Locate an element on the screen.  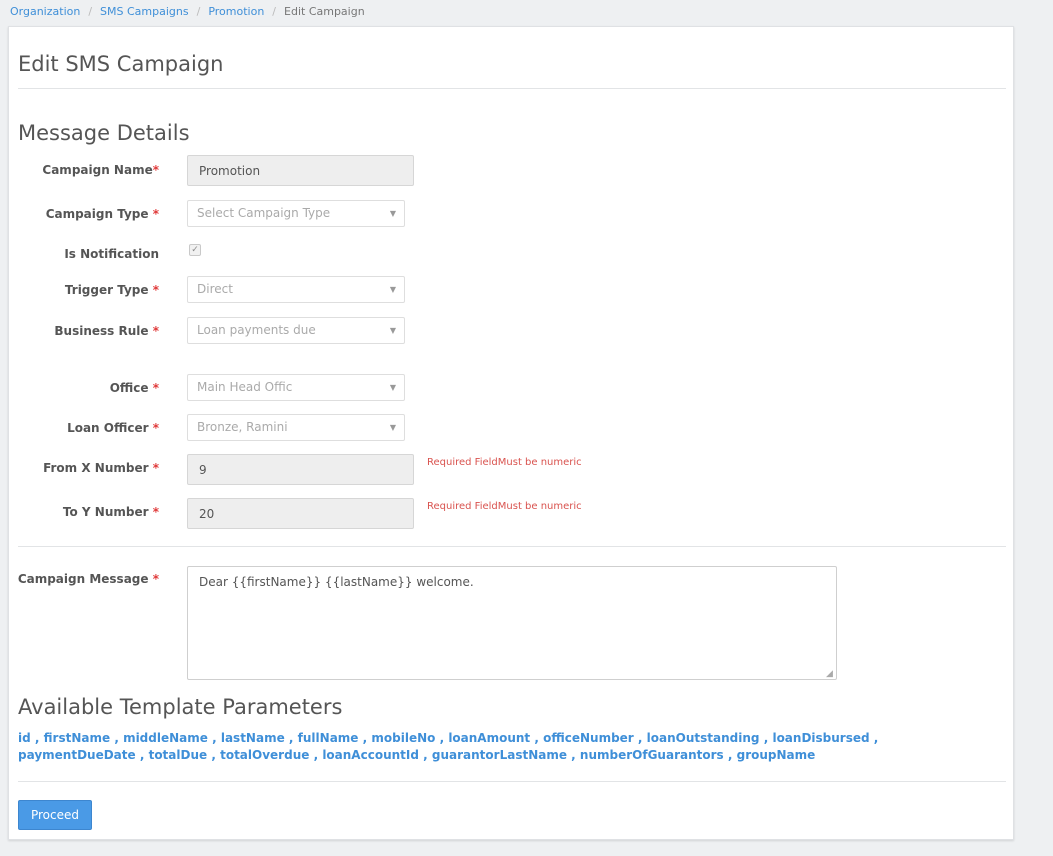
is-notification-checkbox: ✓ is located at coordinates (195, 250).